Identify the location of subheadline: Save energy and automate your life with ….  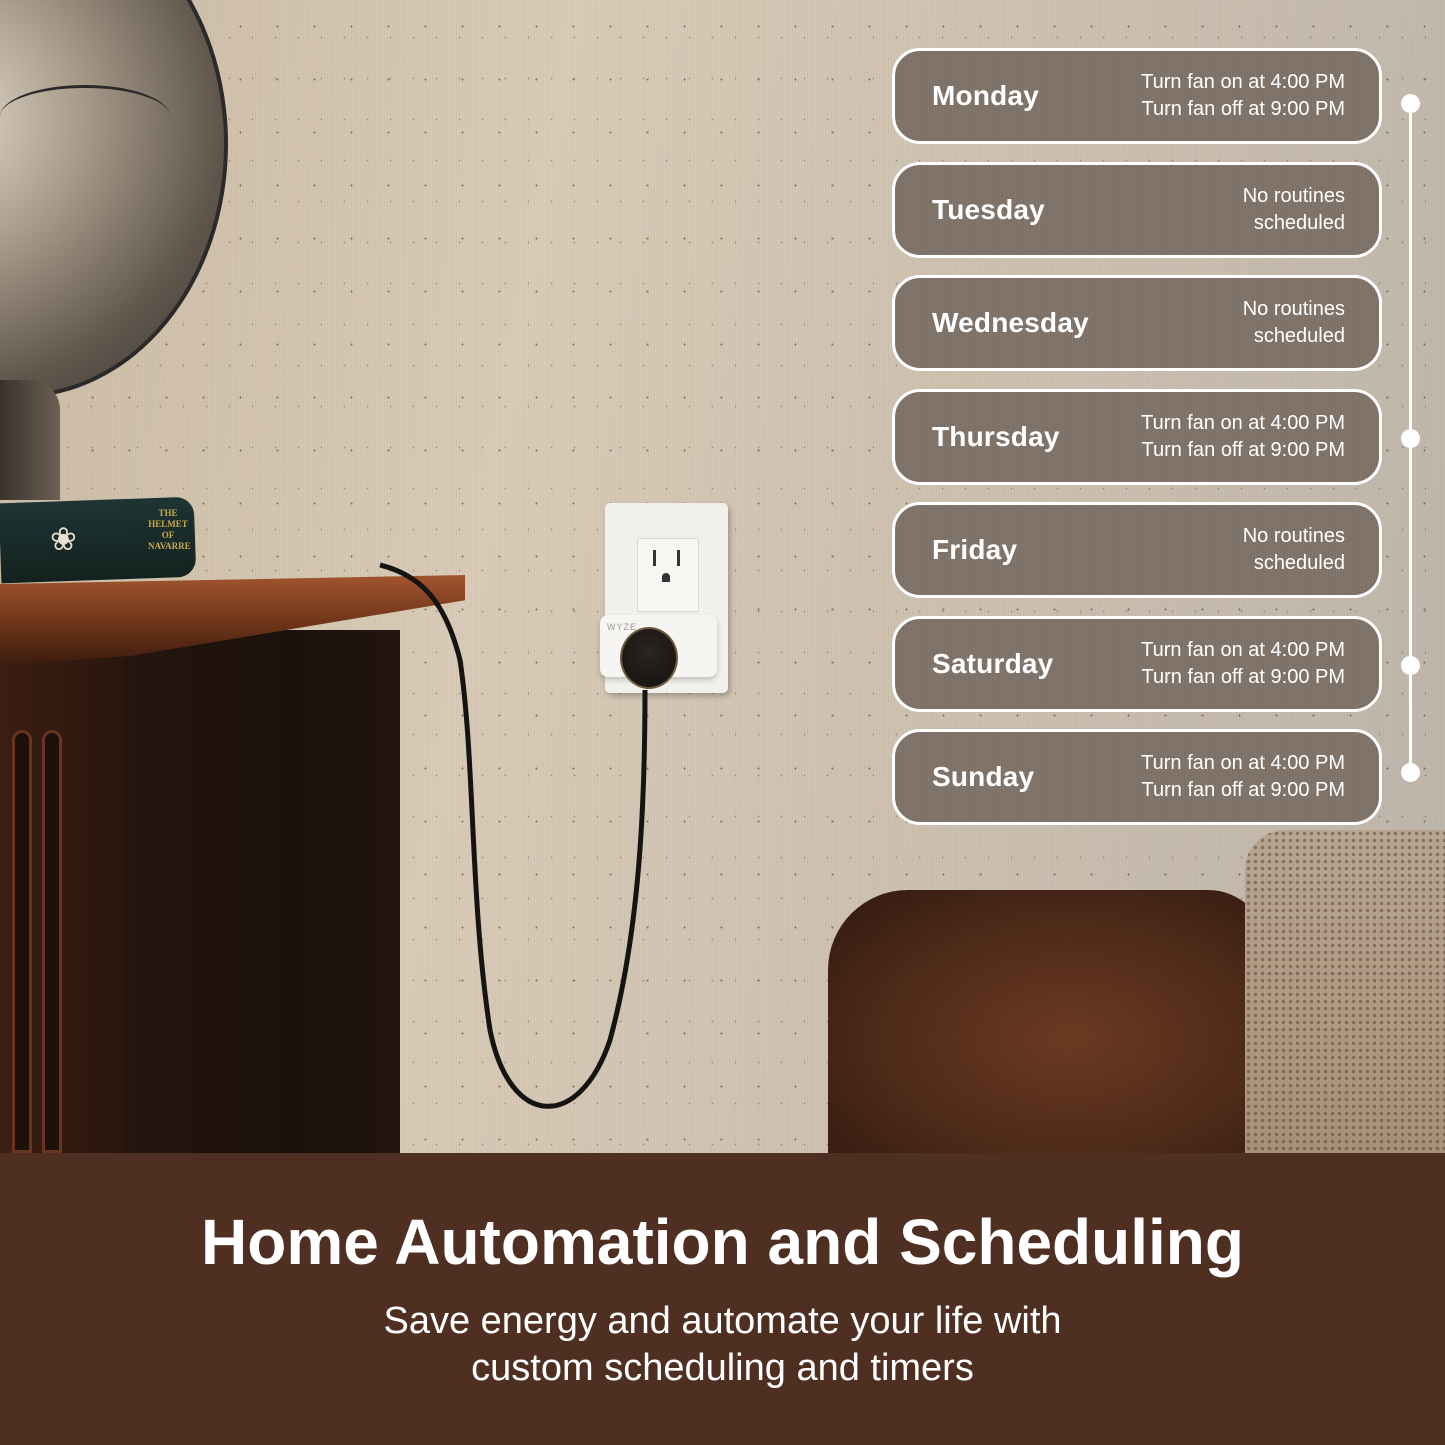
(722, 1345).